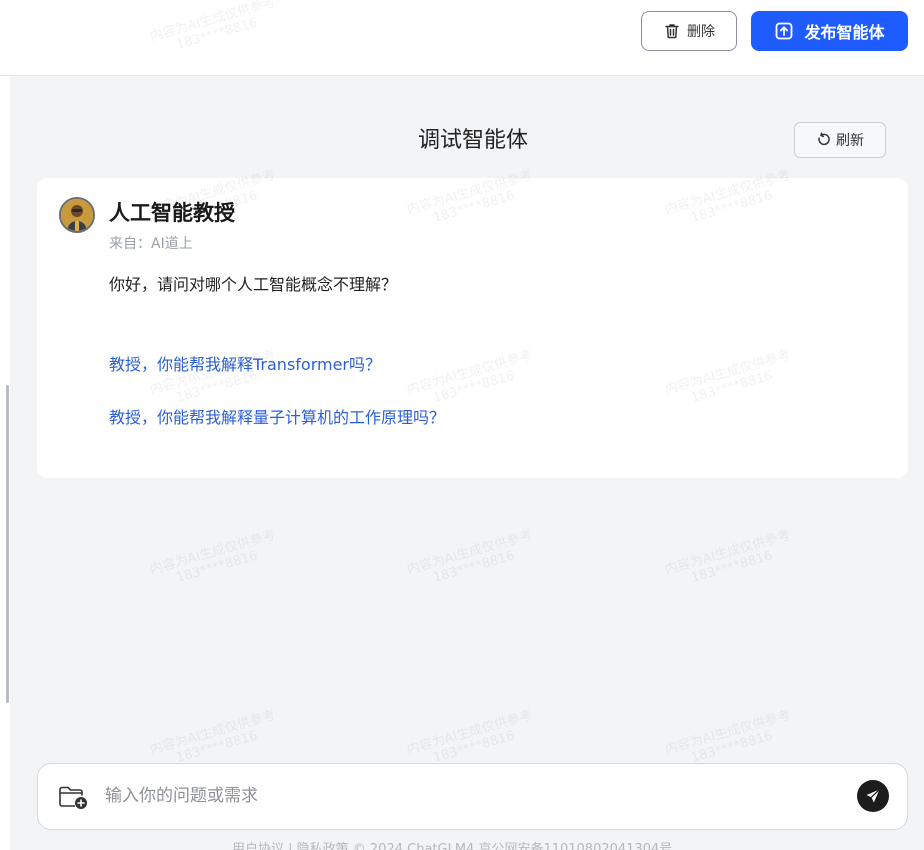 The width and height of the screenshot is (924, 850). Describe the element at coordinates (472, 140) in the screenshot. I see `page-title: 调试智能体` at that location.